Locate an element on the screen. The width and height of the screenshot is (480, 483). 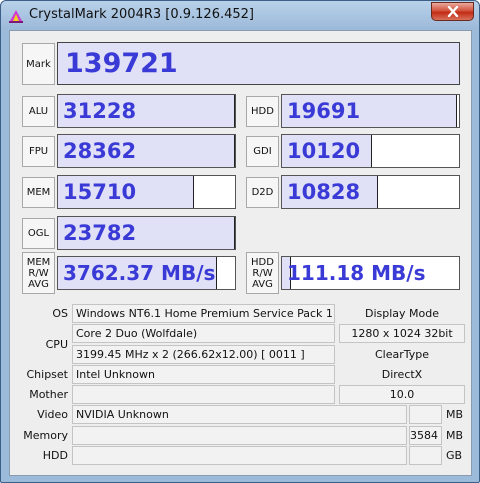
title-bar: CrystalMark 2004R3 [0.9.126.452] is located at coordinates (240, 15).